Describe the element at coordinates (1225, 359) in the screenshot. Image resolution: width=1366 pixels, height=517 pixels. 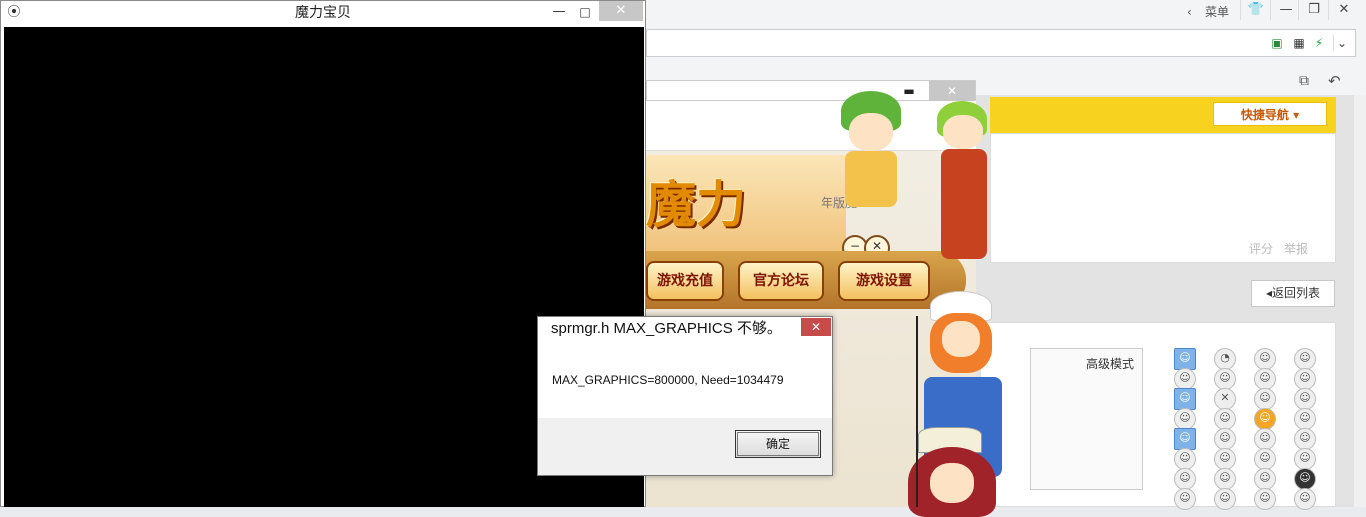
I see `emoji-icon: ◔` at that location.